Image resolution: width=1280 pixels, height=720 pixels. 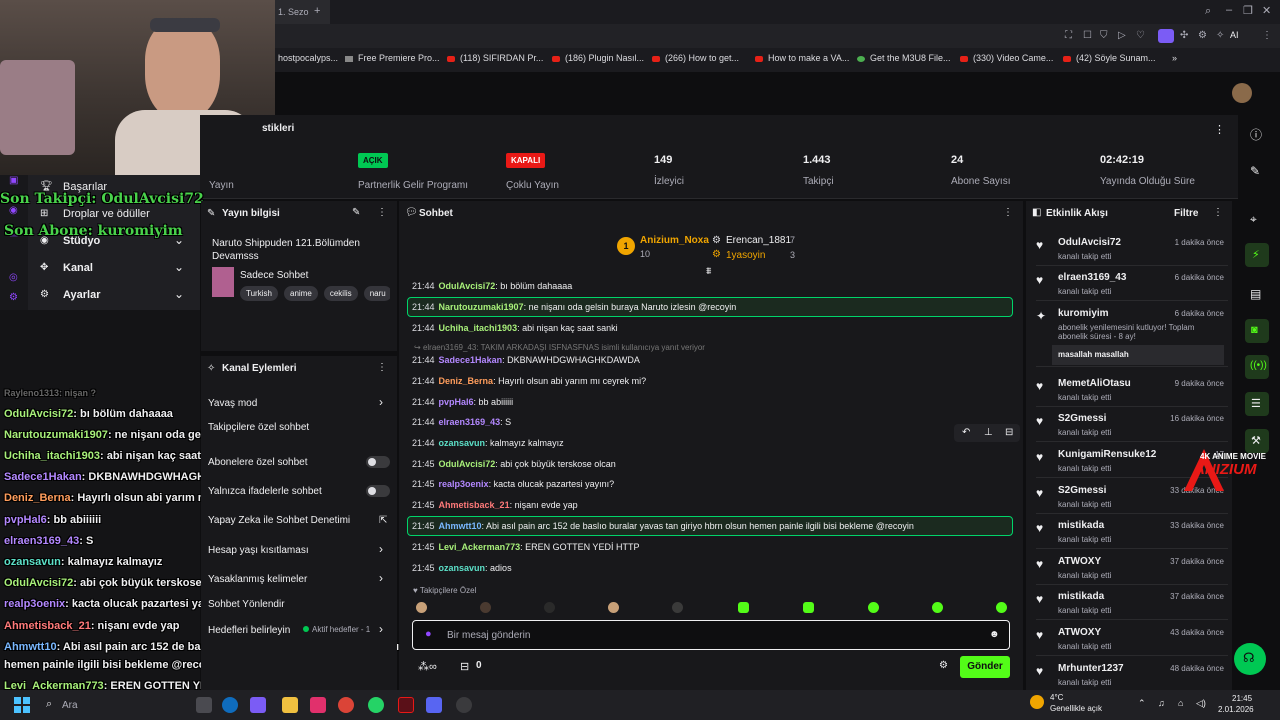 What do you see at coordinates (249, 630) in the screenshot?
I see `action-goals: Hedefleri belirleyin` at bounding box center [249, 630].